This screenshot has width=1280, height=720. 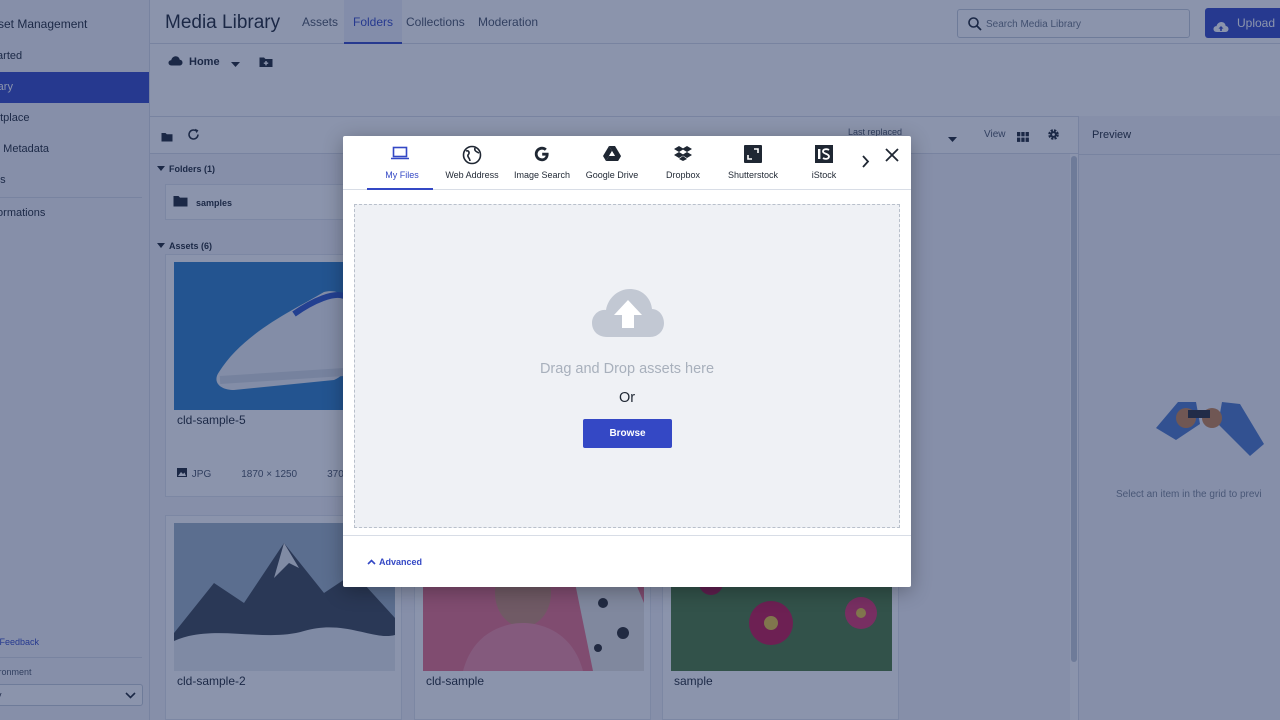 What do you see at coordinates (612, 155) in the screenshot?
I see `google-drive-icon` at bounding box center [612, 155].